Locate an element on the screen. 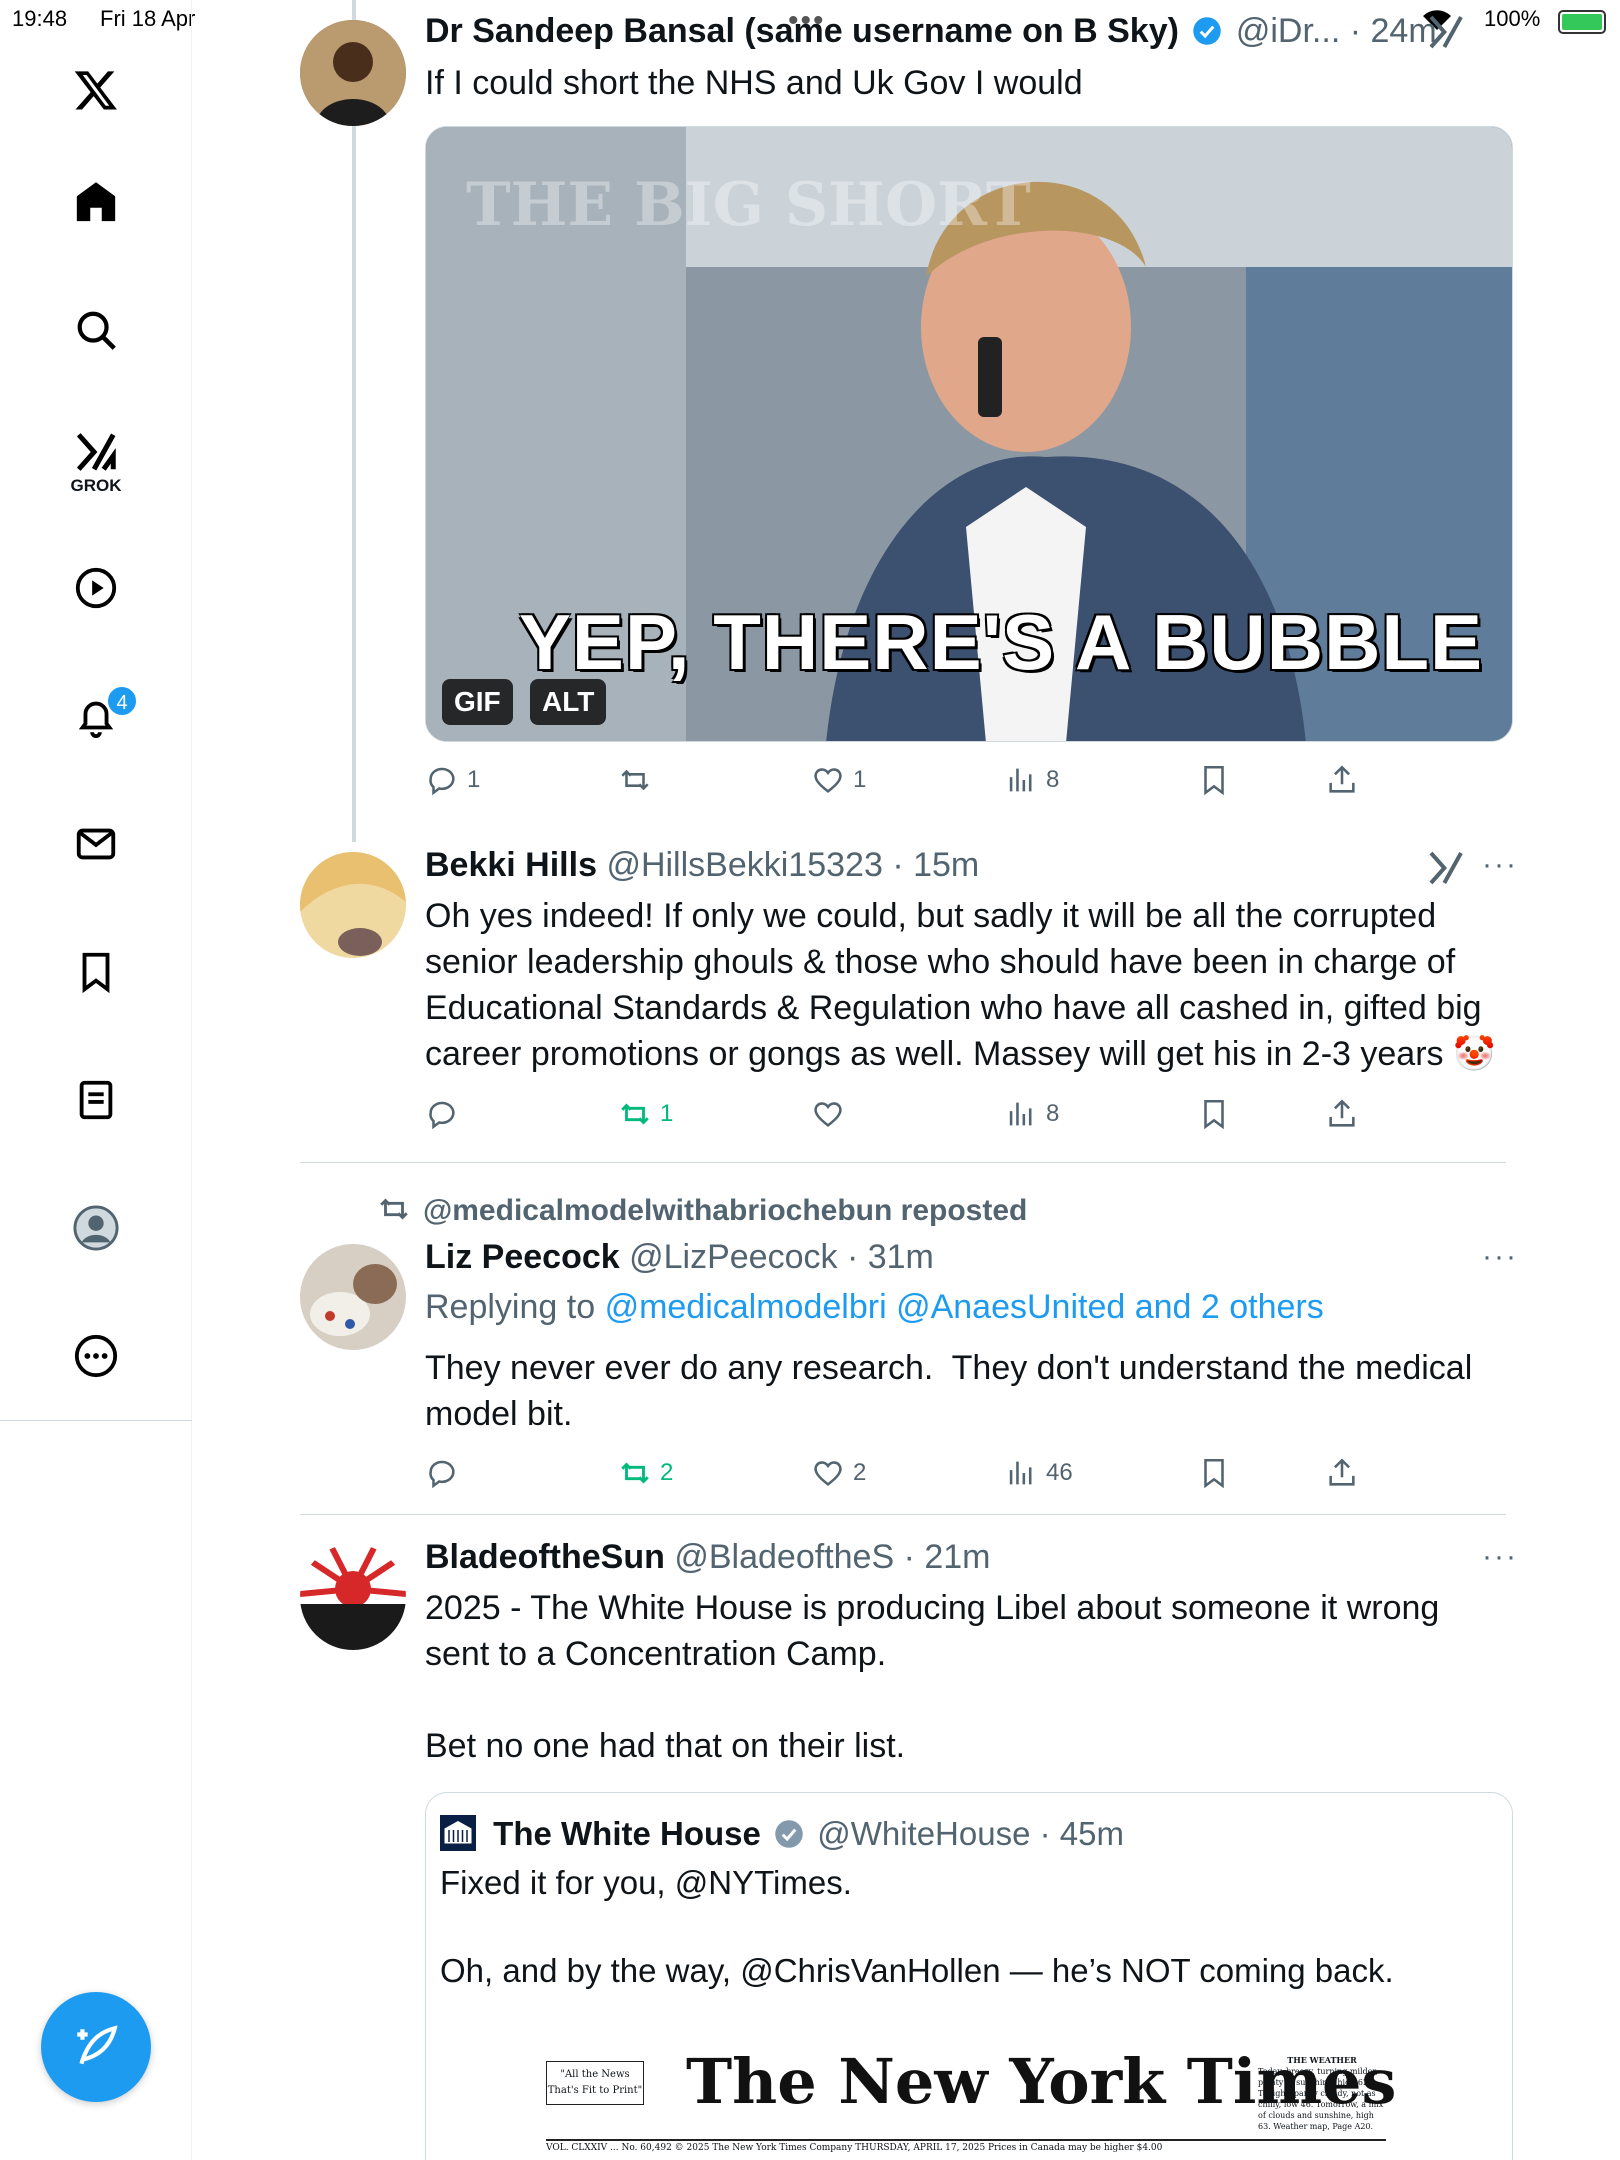 The width and height of the screenshot is (1620, 2160). grok-label: GROK is located at coordinates (96, 485).